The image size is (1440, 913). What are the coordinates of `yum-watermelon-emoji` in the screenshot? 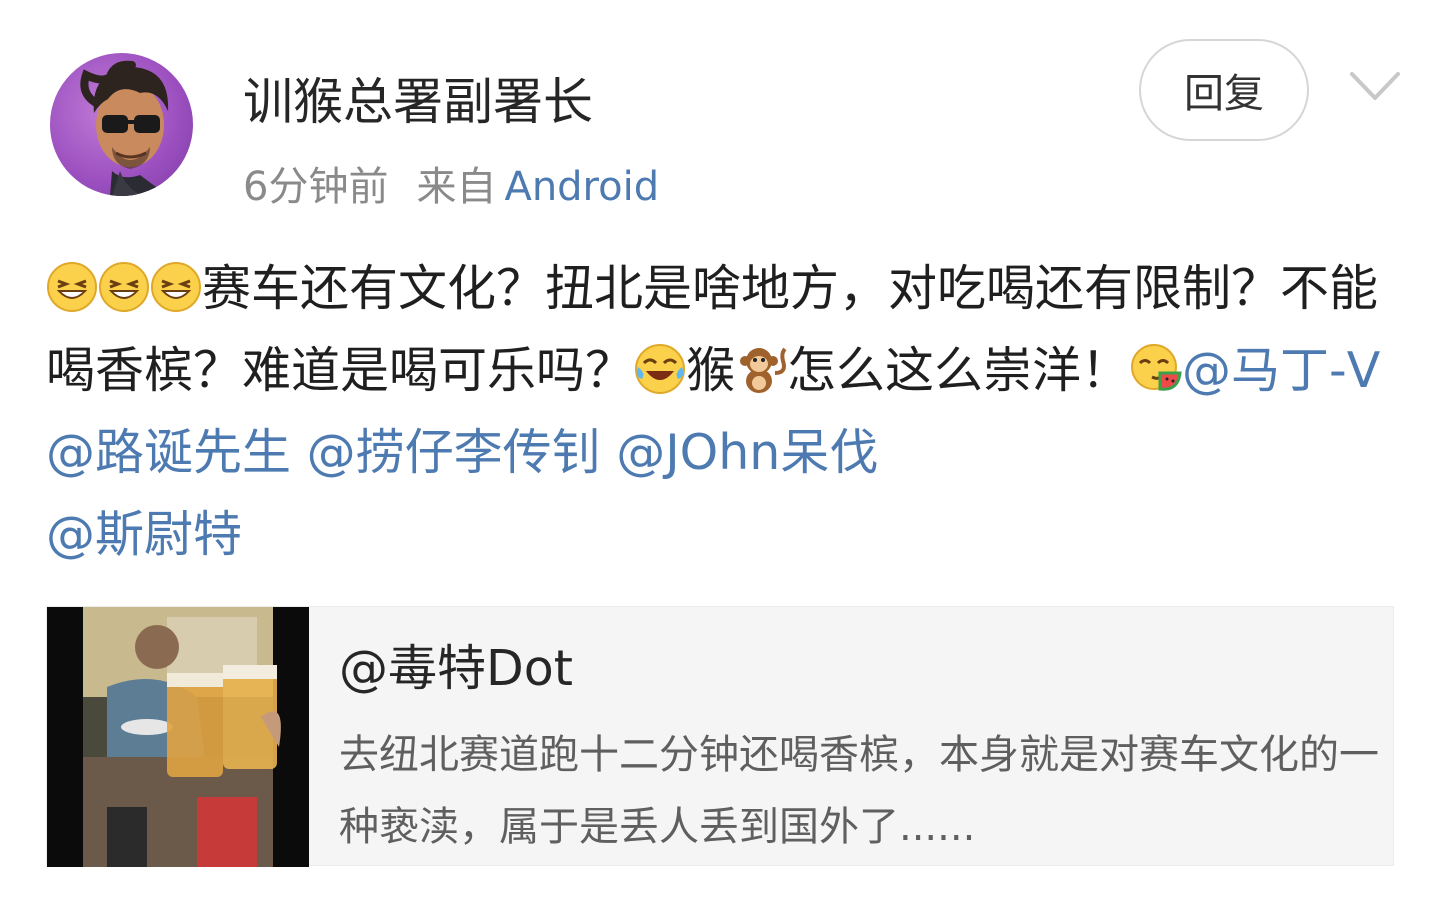 It's located at (1156, 369).